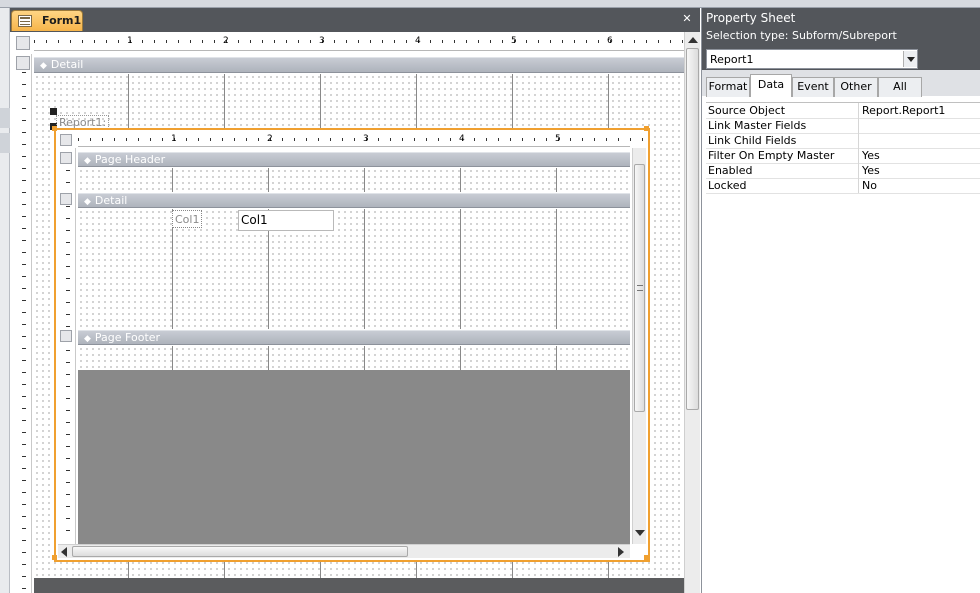  Describe the element at coordinates (354, 337) in the screenshot. I see `page-footer-bar: ◆ Page Footer` at that location.